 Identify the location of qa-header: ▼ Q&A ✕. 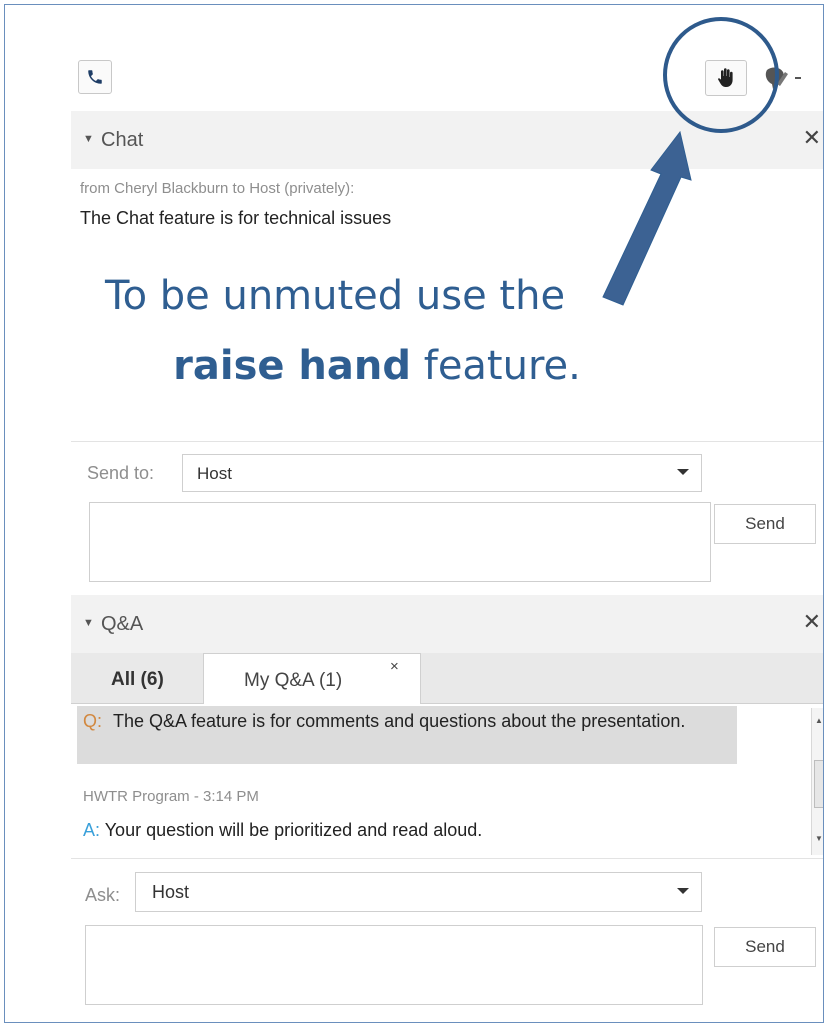
(447, 624).